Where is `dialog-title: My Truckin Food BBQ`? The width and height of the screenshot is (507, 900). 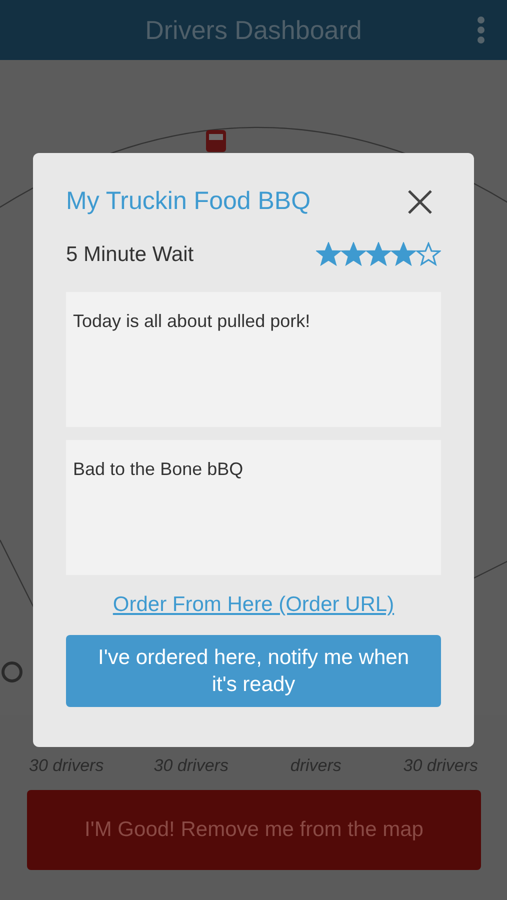 dialog-title: My Truckin Food BBQ is located at coordinates (188, 201).